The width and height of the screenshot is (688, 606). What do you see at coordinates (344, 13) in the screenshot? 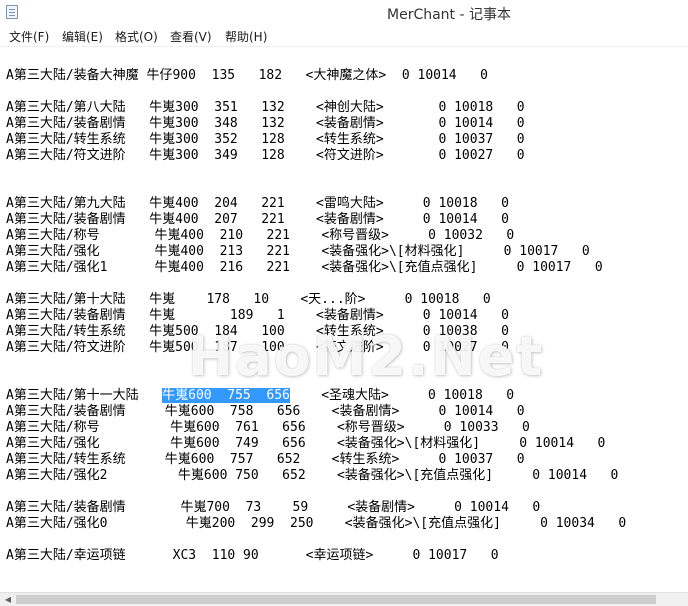
I see `title-bar: MerChant - 记事本` at bounding box center [344, 13].